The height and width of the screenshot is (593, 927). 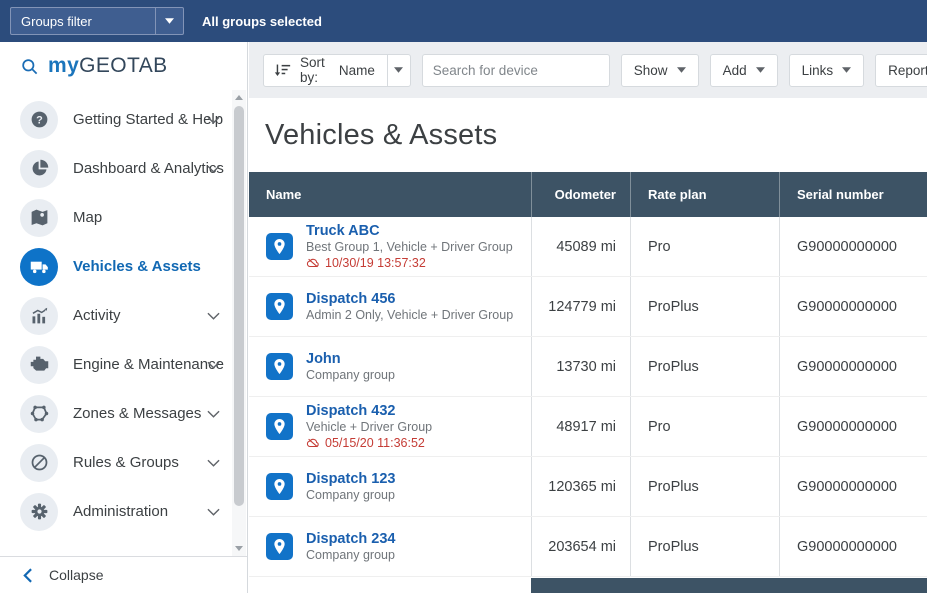 I want to click on odometer-value: 124779 mi, so click(x=580, y=306).